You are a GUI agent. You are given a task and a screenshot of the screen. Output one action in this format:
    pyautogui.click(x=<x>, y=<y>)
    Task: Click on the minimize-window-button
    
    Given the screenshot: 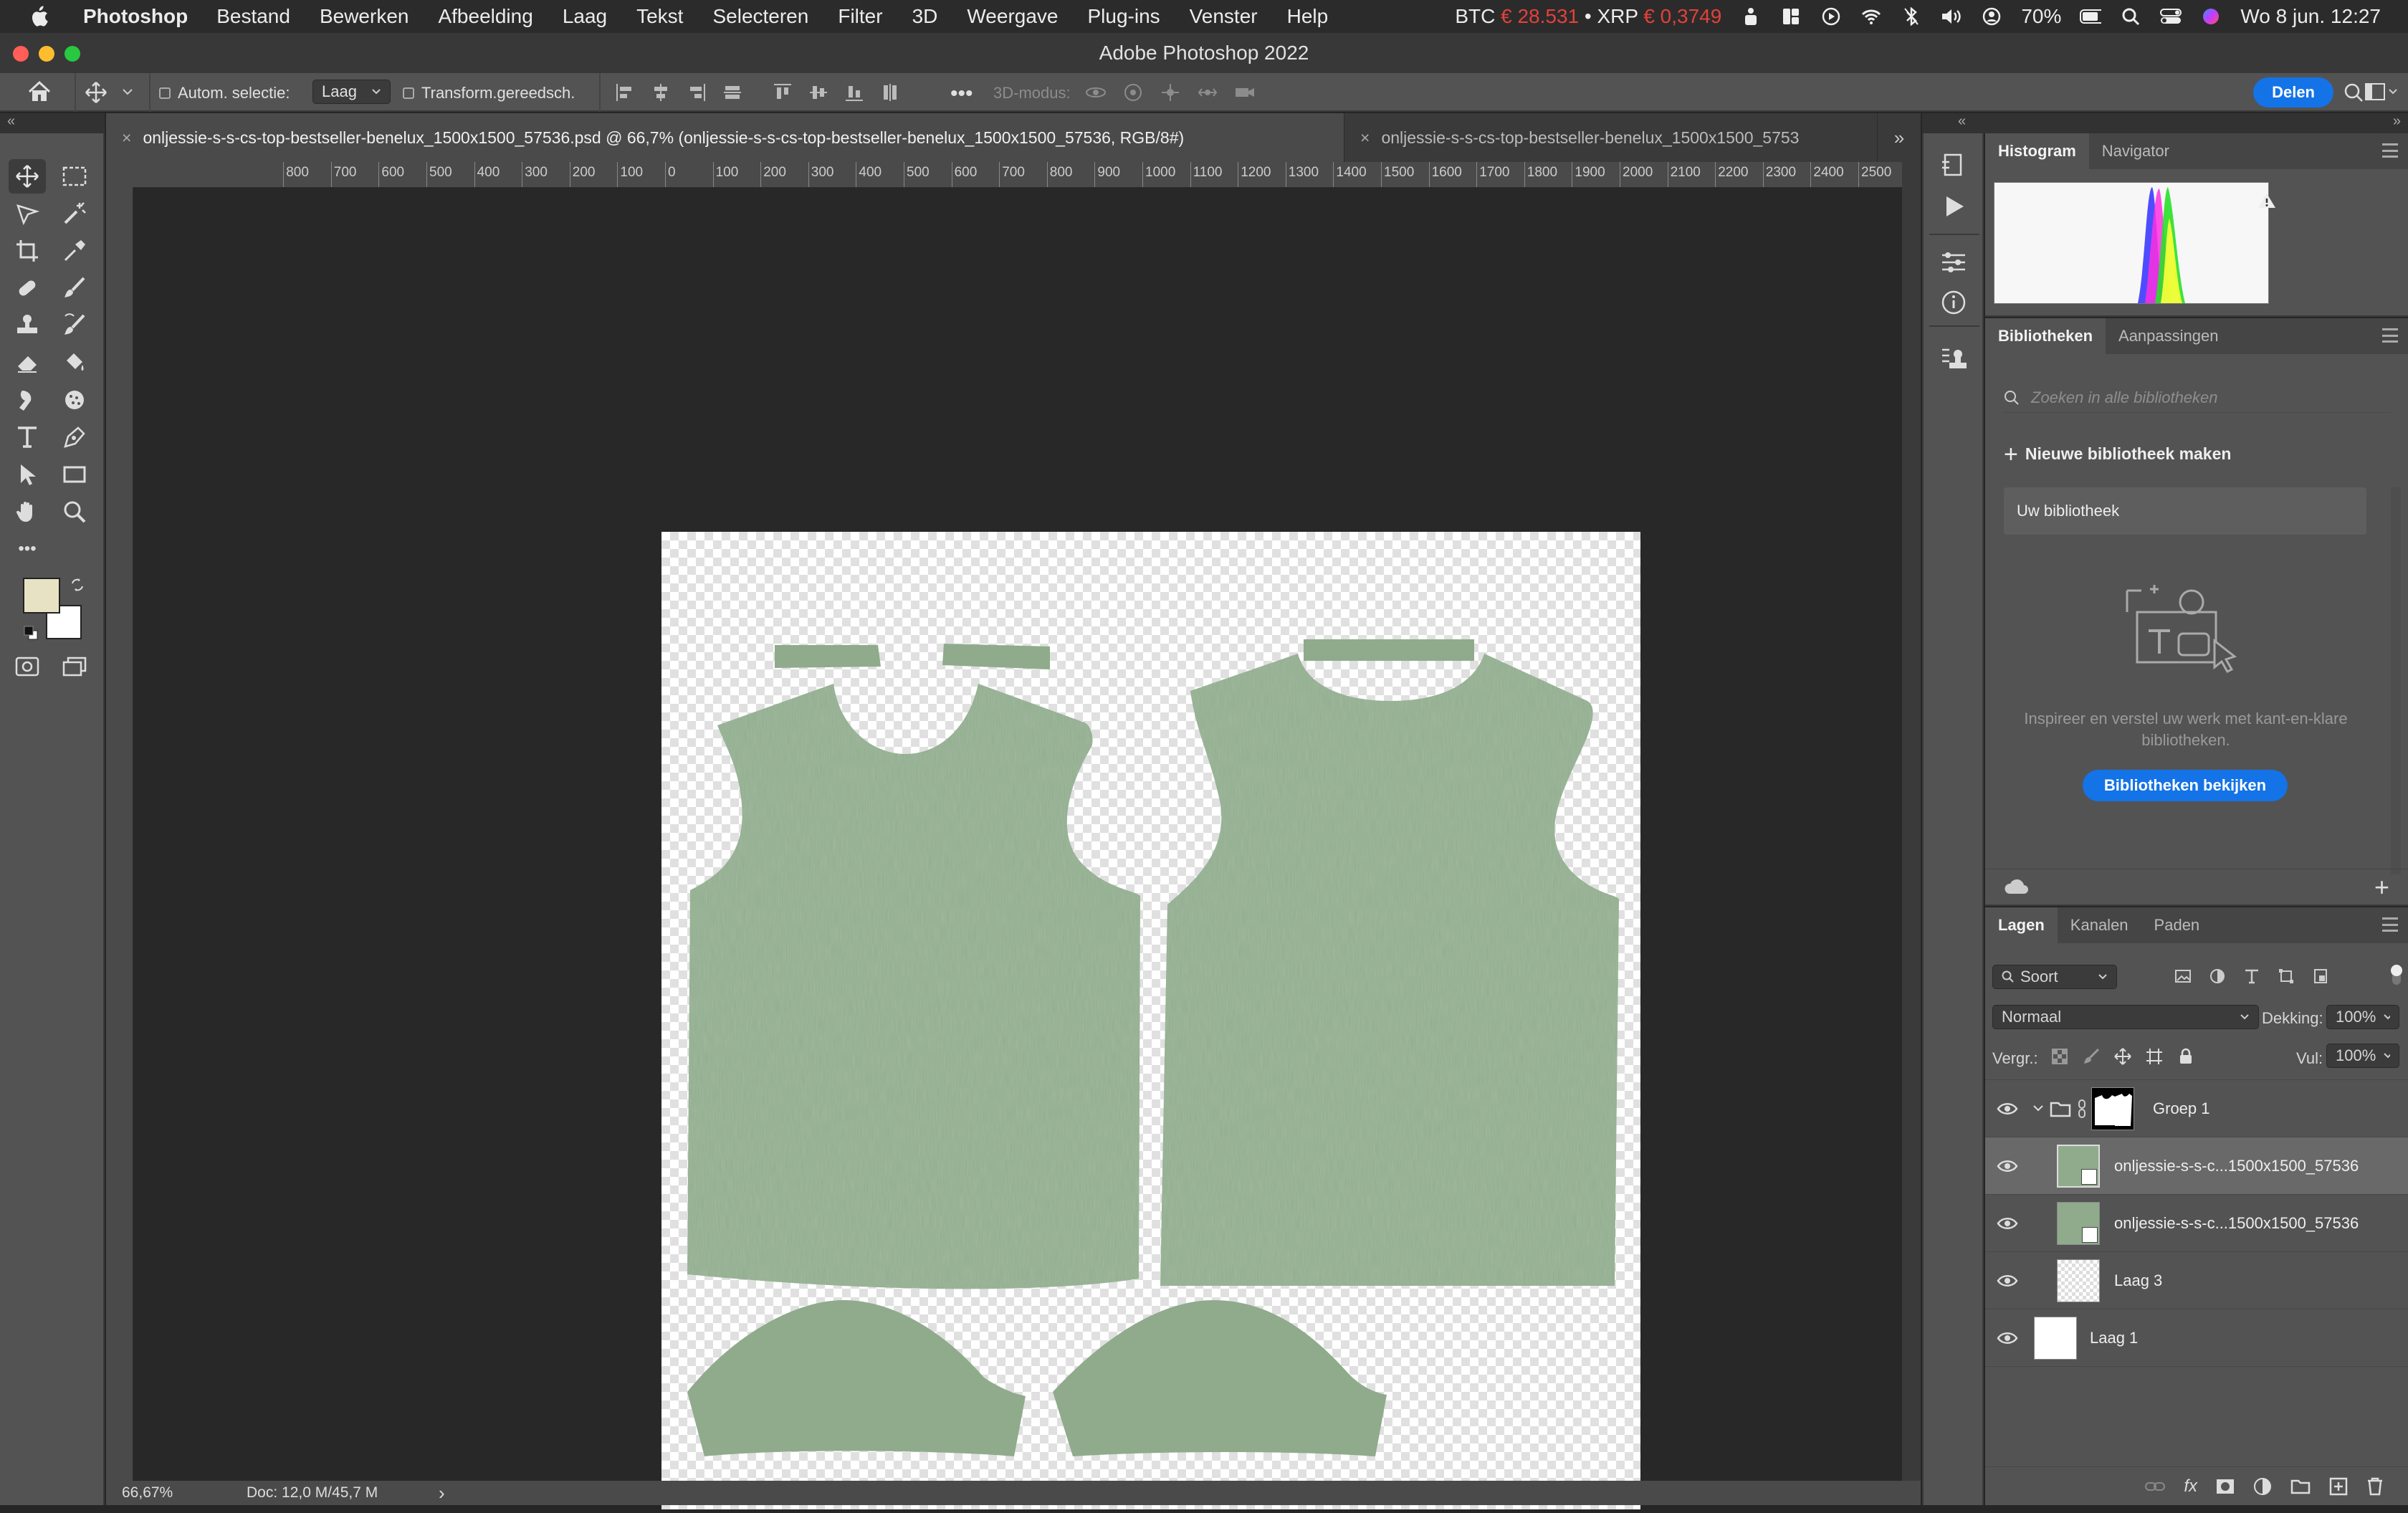 What is the action you would take?
    pyautogui.click(x=46, y=54)
    